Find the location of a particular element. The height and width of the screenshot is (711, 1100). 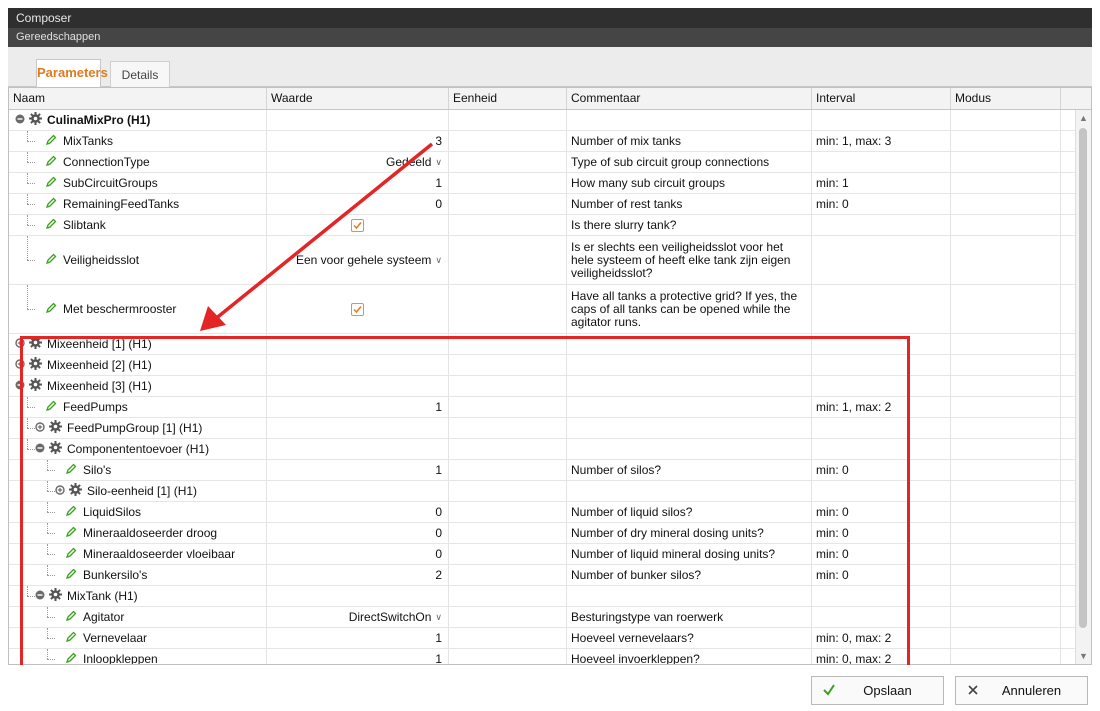

mode-cell is located at coordinates (1006, 162).